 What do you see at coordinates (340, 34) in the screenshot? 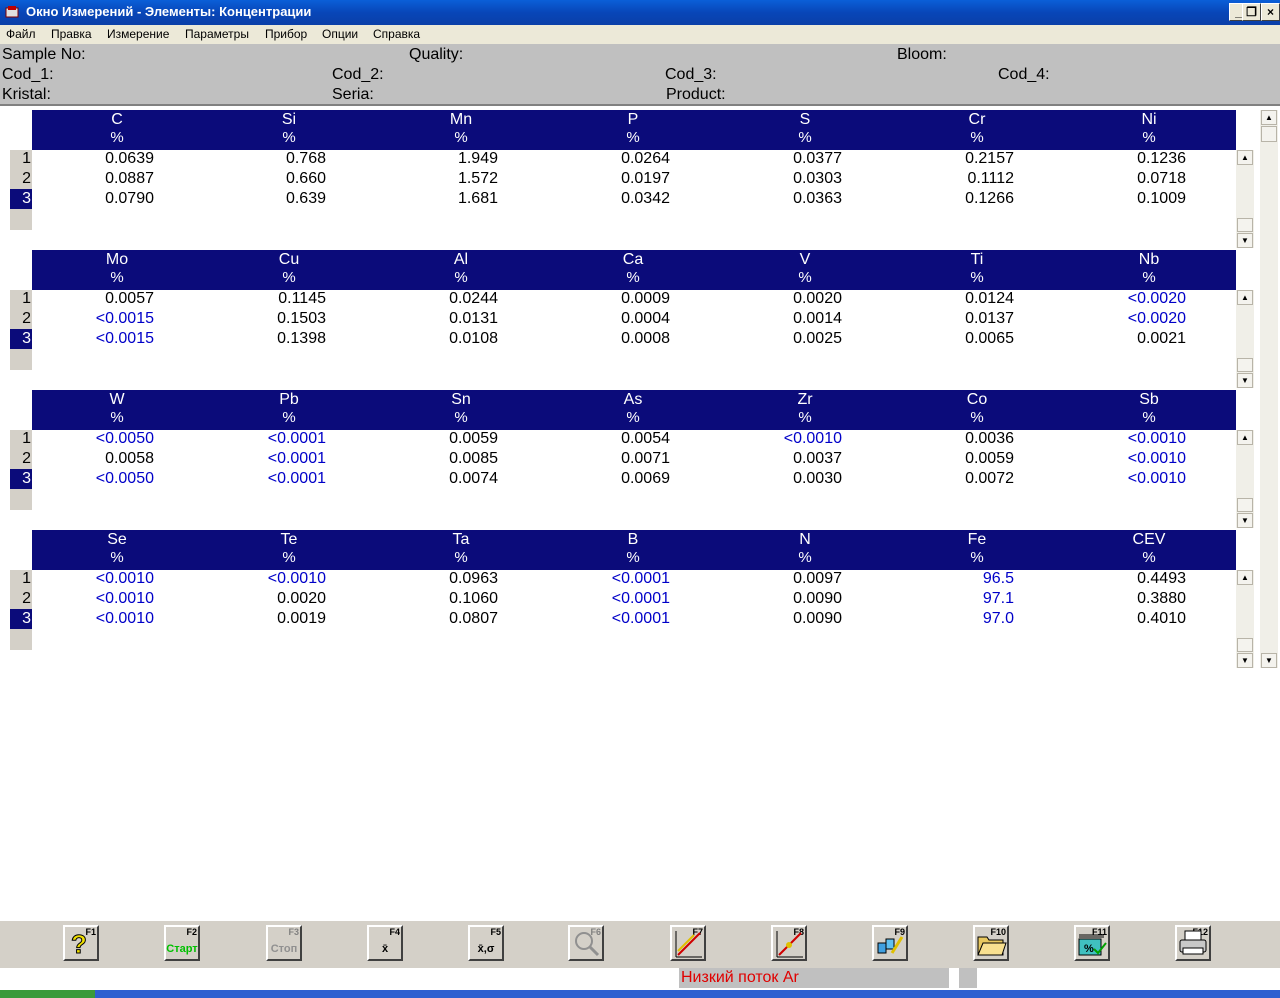
I see `menu-options: Опции` at bounding box center [340, 34].